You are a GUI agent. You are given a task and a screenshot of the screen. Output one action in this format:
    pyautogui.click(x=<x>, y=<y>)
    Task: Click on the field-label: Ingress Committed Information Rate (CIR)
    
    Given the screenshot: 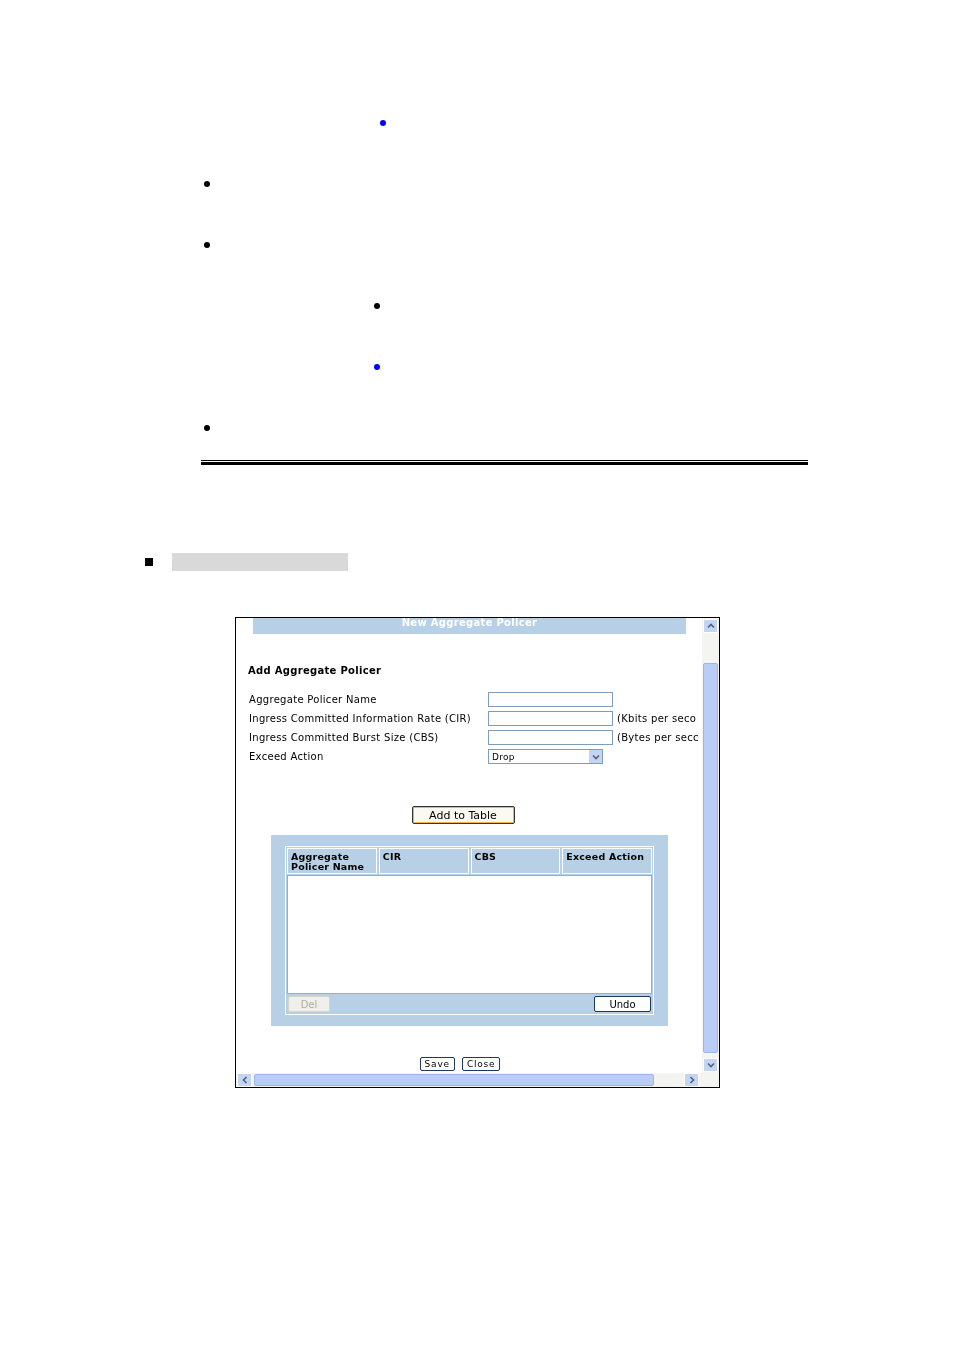 What is the action you would take?
    pyautogui.click(x=360, y=718)
    